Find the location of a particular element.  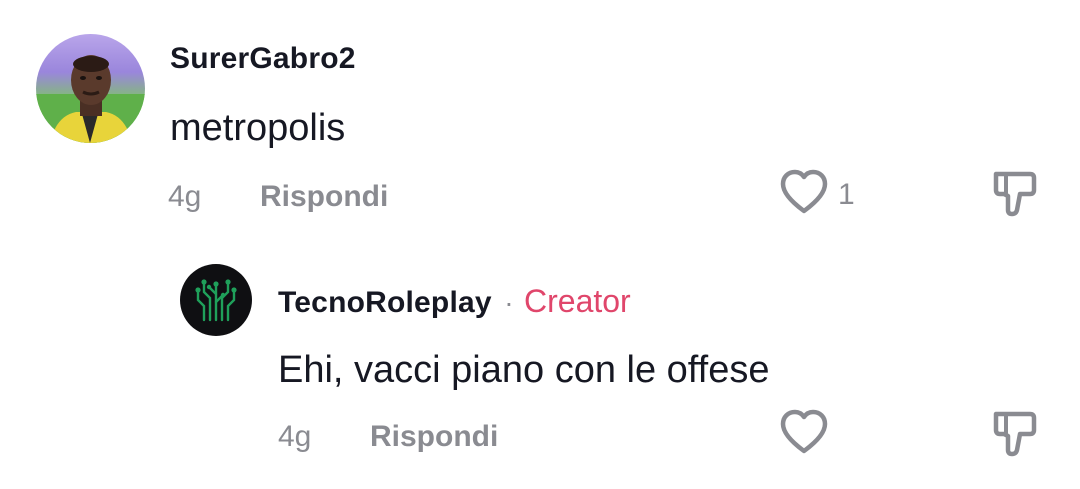

like-count: 1 is located at coordinates (846, 194).